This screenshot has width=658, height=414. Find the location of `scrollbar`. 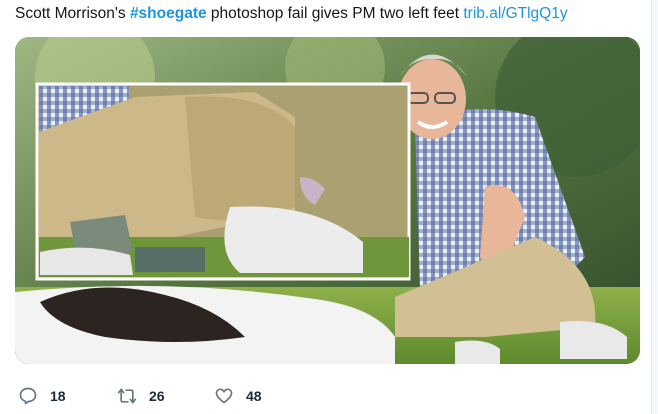

scrollbar is located at coordinates (654, 207).